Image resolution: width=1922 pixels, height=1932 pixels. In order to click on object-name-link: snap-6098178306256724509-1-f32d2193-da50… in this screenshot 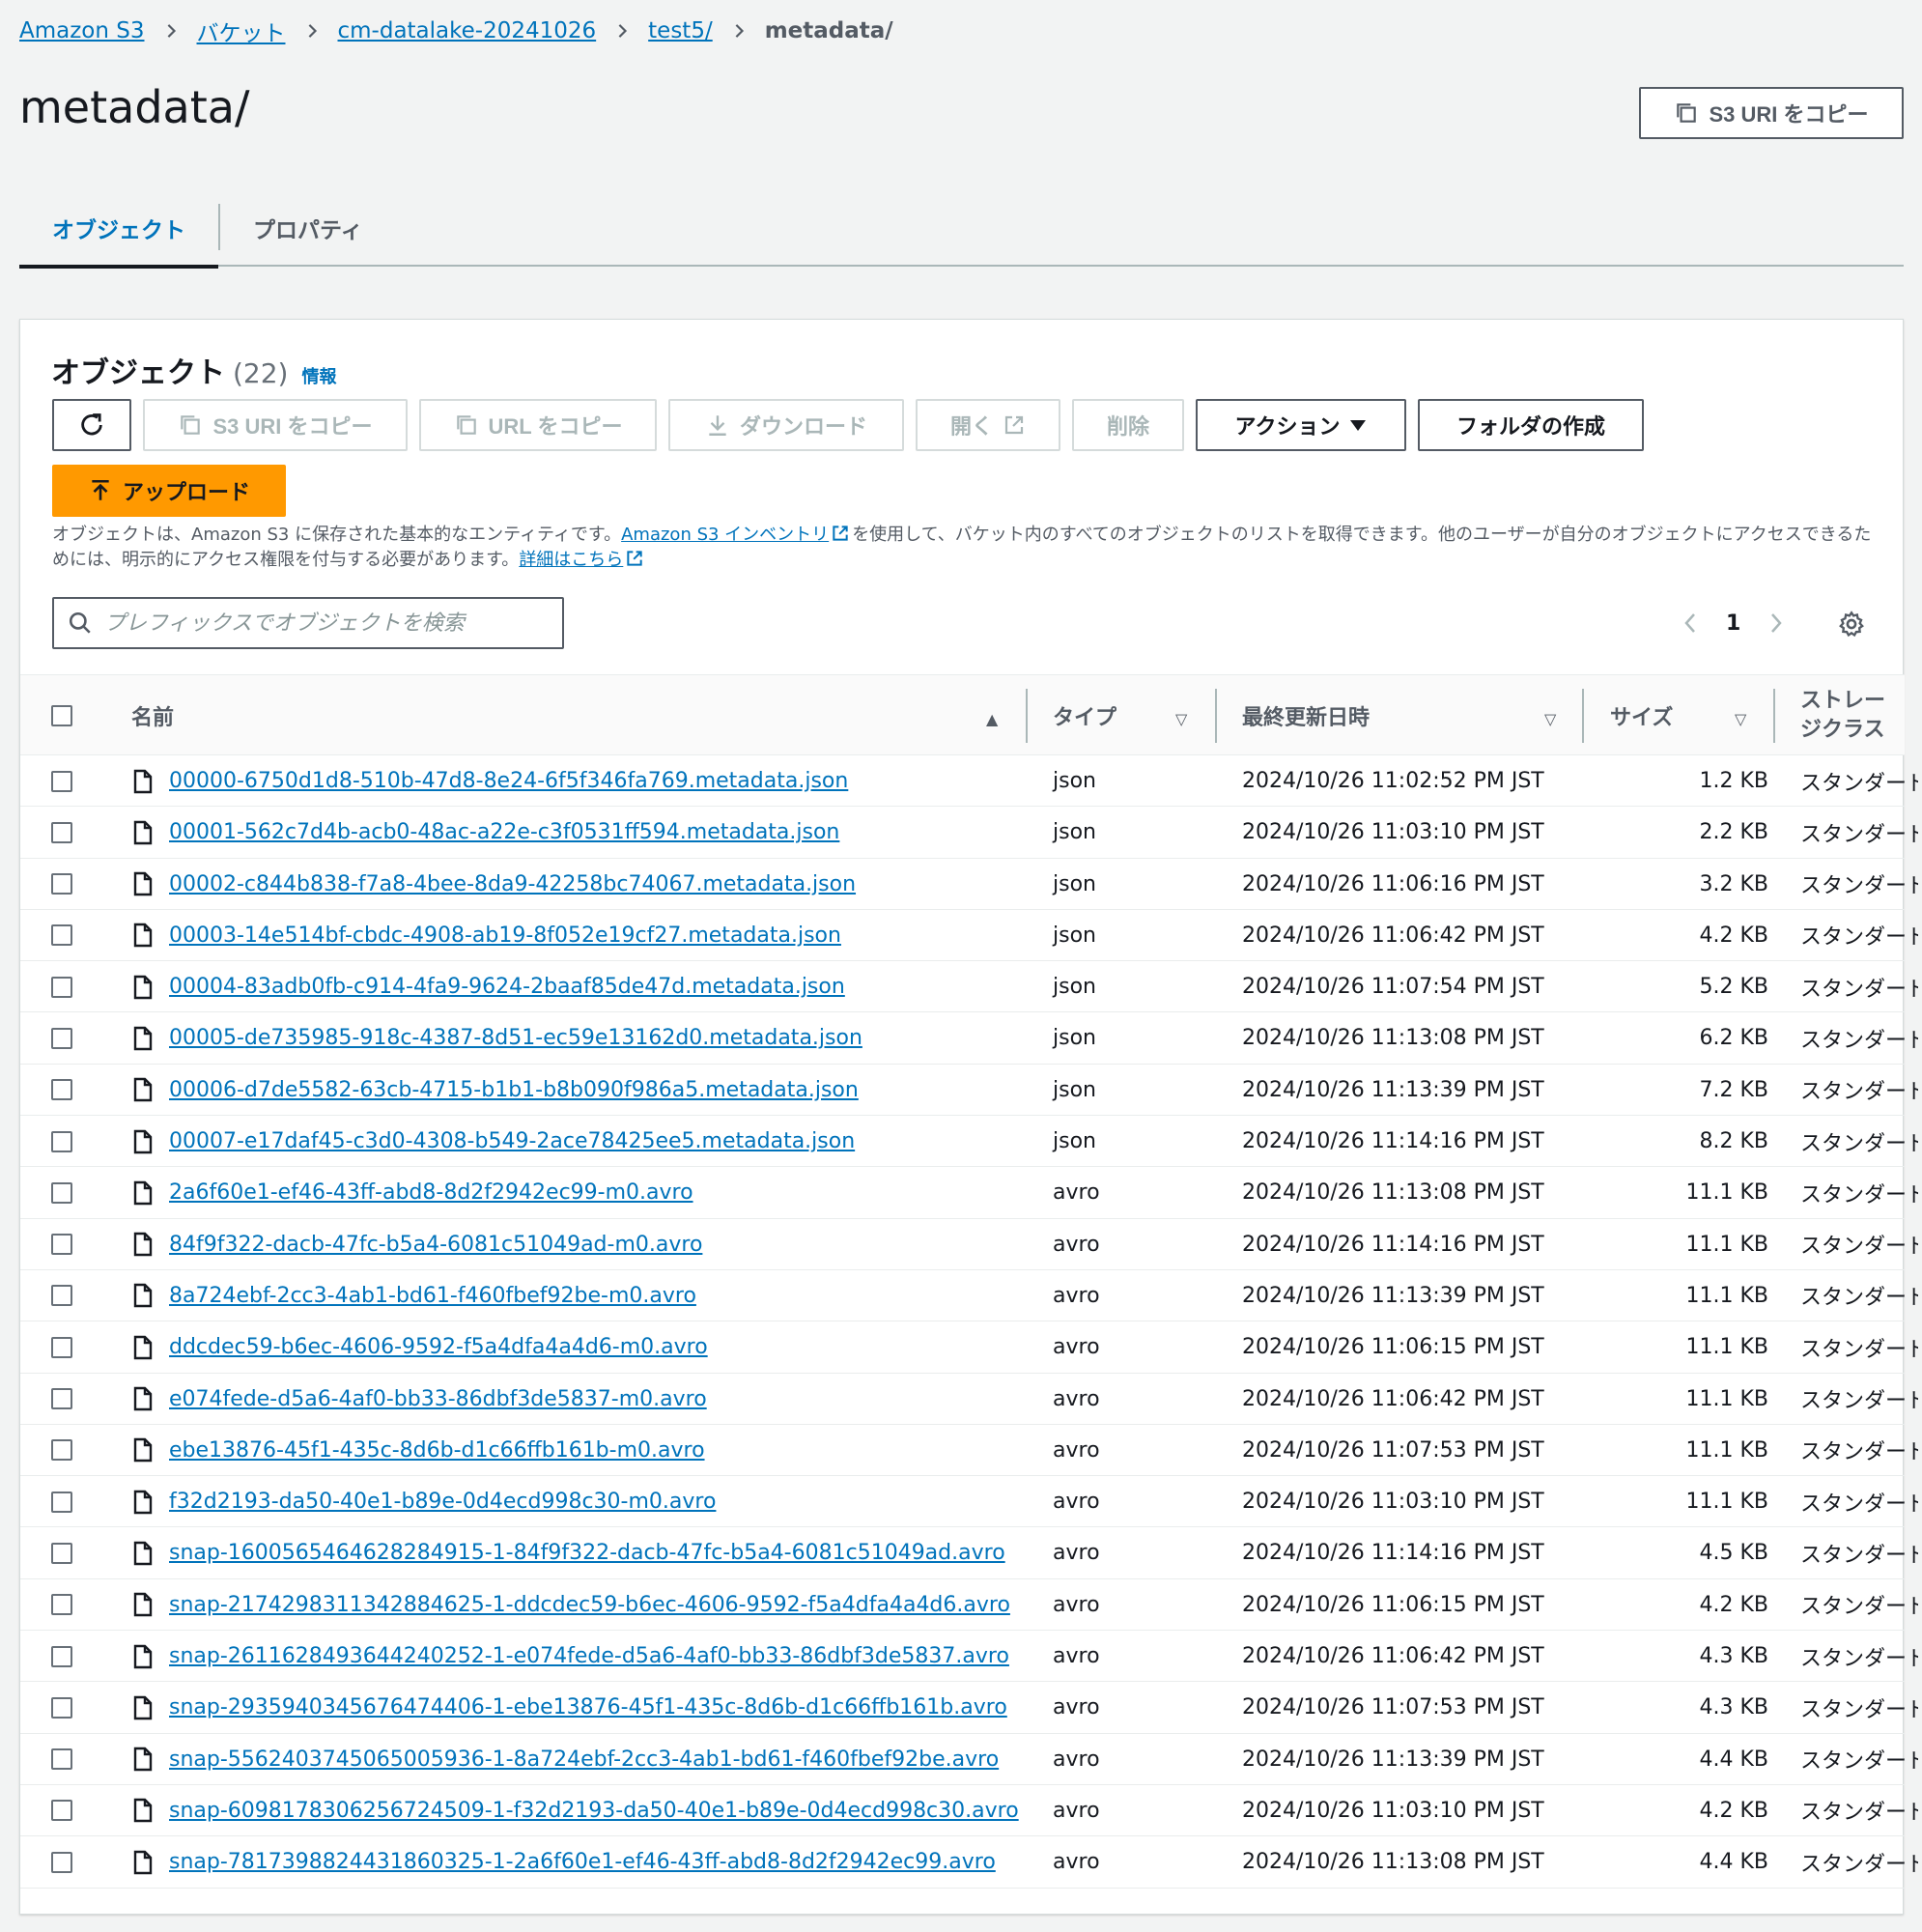, I will do `click(594, 1811)`.